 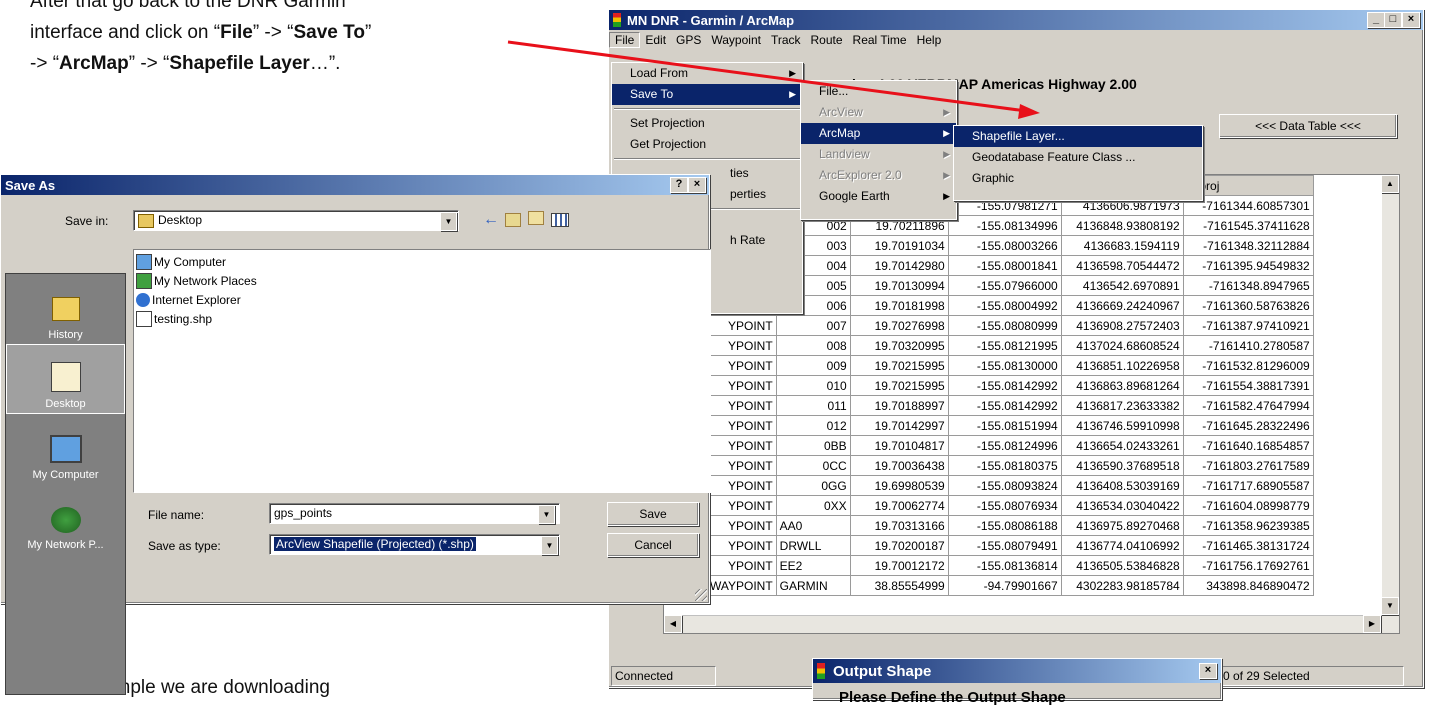 What do you see at coordinates (899, 525) in the screenshot?
I see `table-cell: 19.70313166` at bounding box center [899, 525].